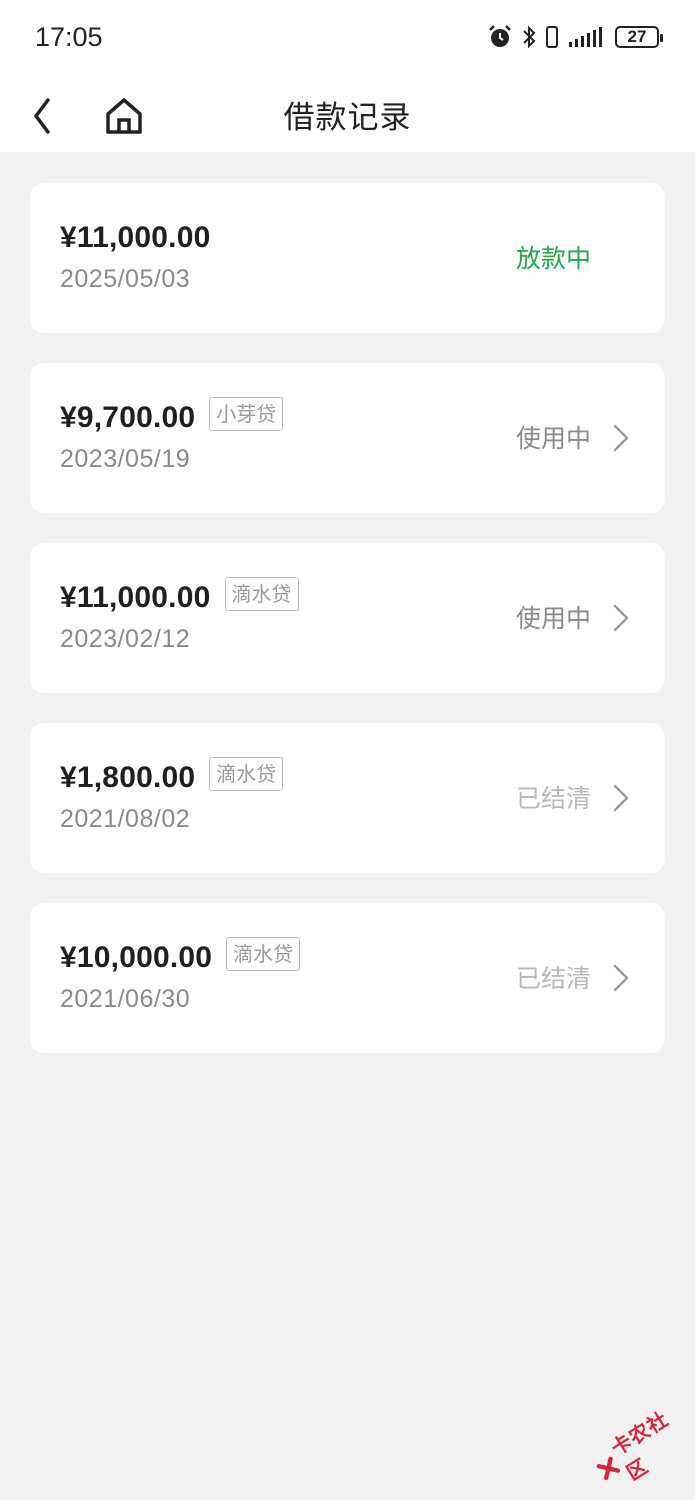  Describe the element at coordinates (136, 957) in the screenshot. I see `loan-amount: ¥10,000.00` at that location.